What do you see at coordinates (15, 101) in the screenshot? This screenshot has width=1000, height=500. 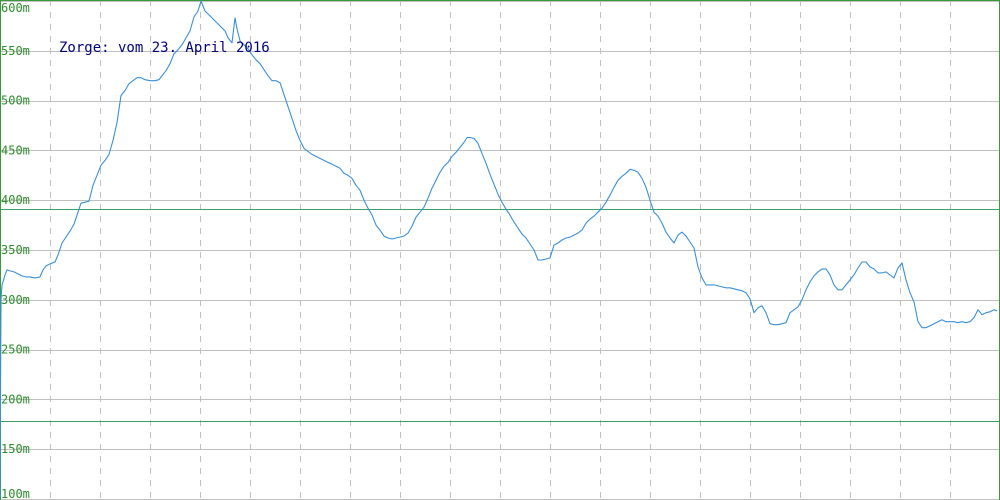 I see `y-tick-label: 500m` at bounding box center [15, 101].